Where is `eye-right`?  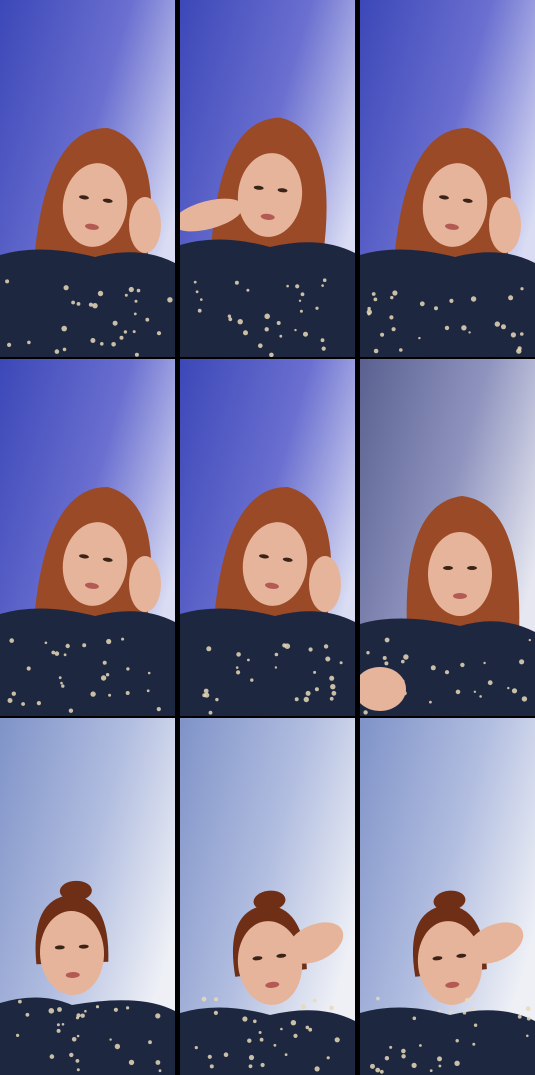
eye-right is located at coordinates (472, 568).